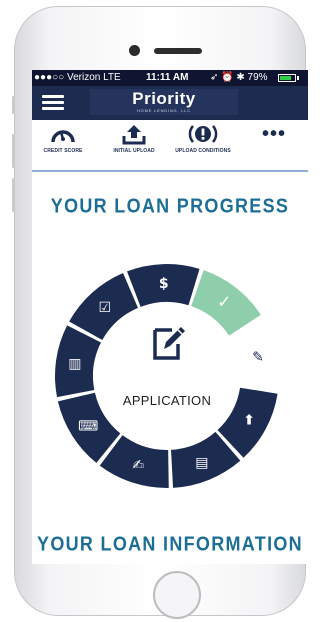 The height and width of the screenshot is (622, 320). Describe the element at coordinates (273, 134) in the screenshot. I see `more-icon: •••` at that location.